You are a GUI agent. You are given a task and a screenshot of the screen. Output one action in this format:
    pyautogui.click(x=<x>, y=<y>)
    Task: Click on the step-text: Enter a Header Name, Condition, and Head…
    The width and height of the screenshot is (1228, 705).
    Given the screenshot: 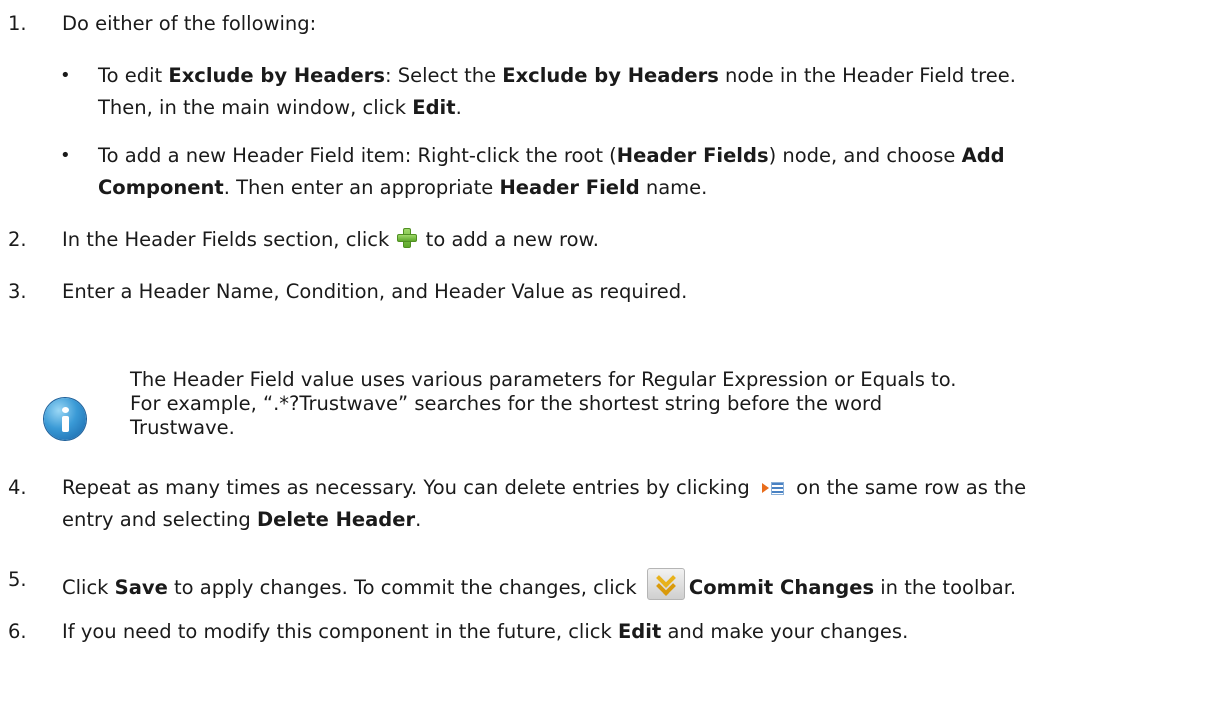 What is the action you would take?
    pyautogui.click(x=375, y=291)
    